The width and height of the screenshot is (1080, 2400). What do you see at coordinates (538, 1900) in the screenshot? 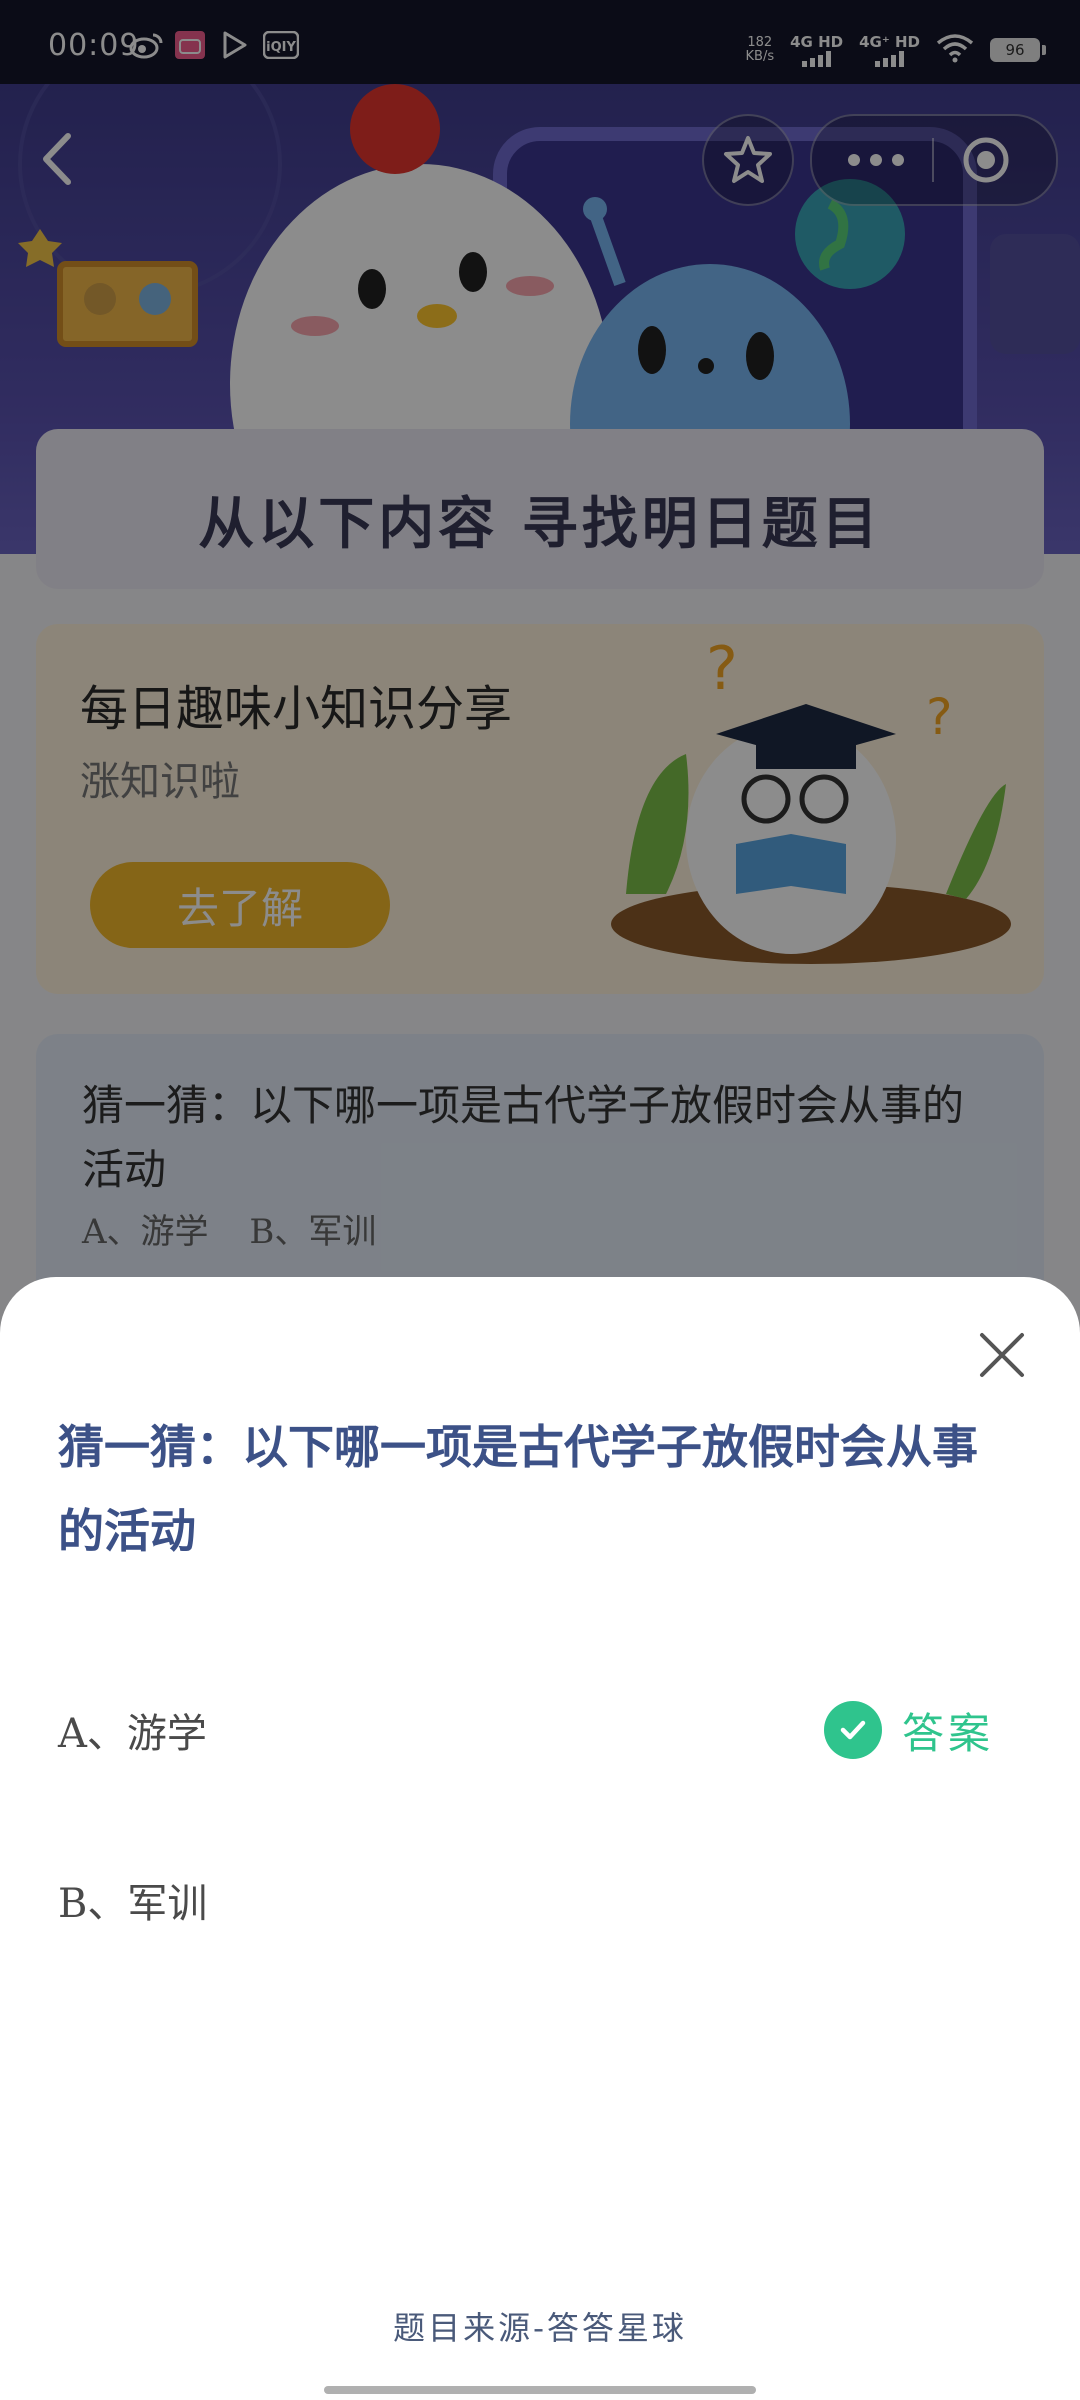
I see `option-b: B、军训` at bounding box center [538, 1900].